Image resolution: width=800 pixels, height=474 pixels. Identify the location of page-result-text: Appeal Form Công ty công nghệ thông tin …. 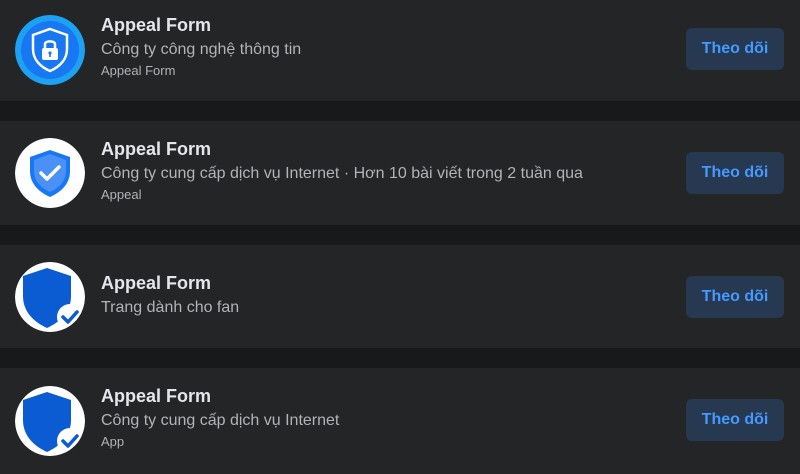
(350, 46).